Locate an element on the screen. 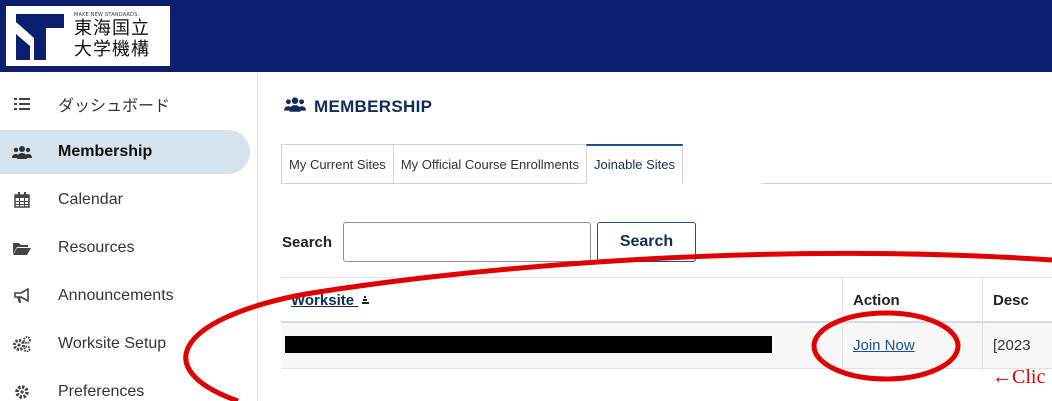 This screenshot has width=1052, height=401. search-input is located at coordinates (467, 242).